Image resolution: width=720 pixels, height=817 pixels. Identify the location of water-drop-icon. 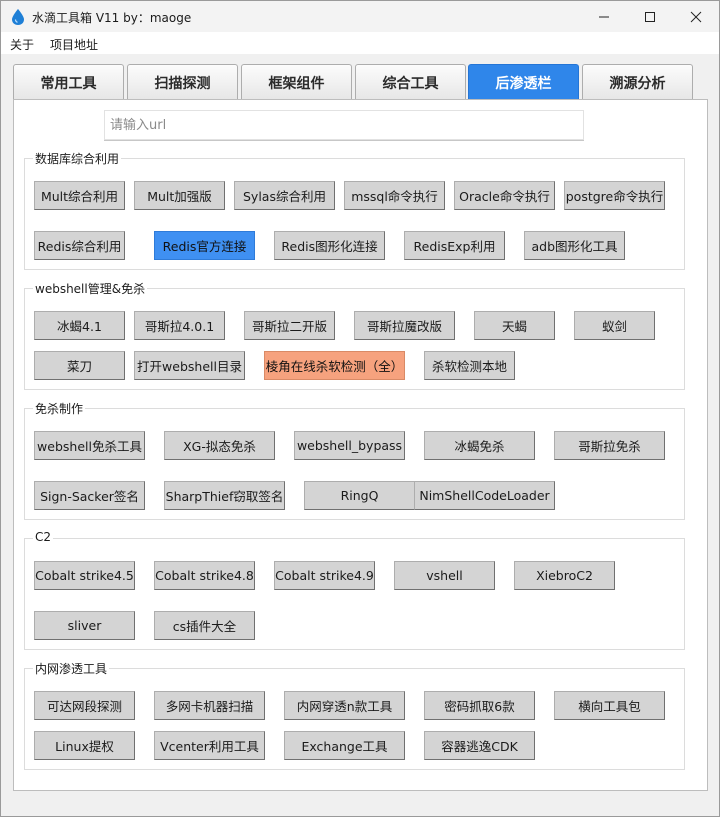
(18, 17).